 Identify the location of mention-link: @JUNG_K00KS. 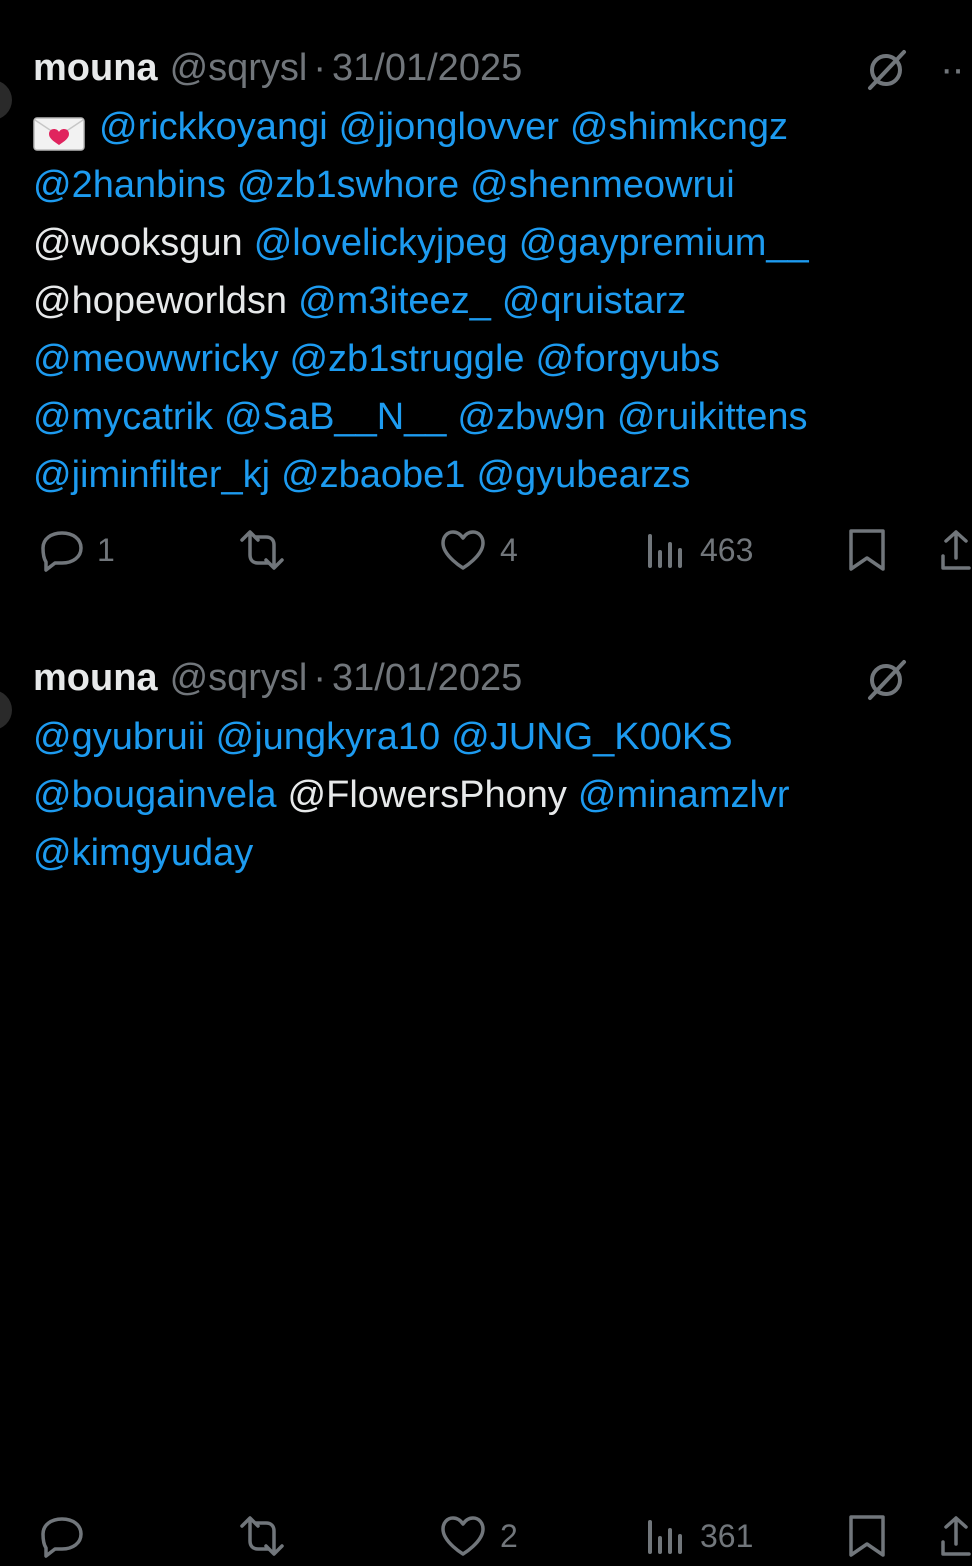
(591, 737).